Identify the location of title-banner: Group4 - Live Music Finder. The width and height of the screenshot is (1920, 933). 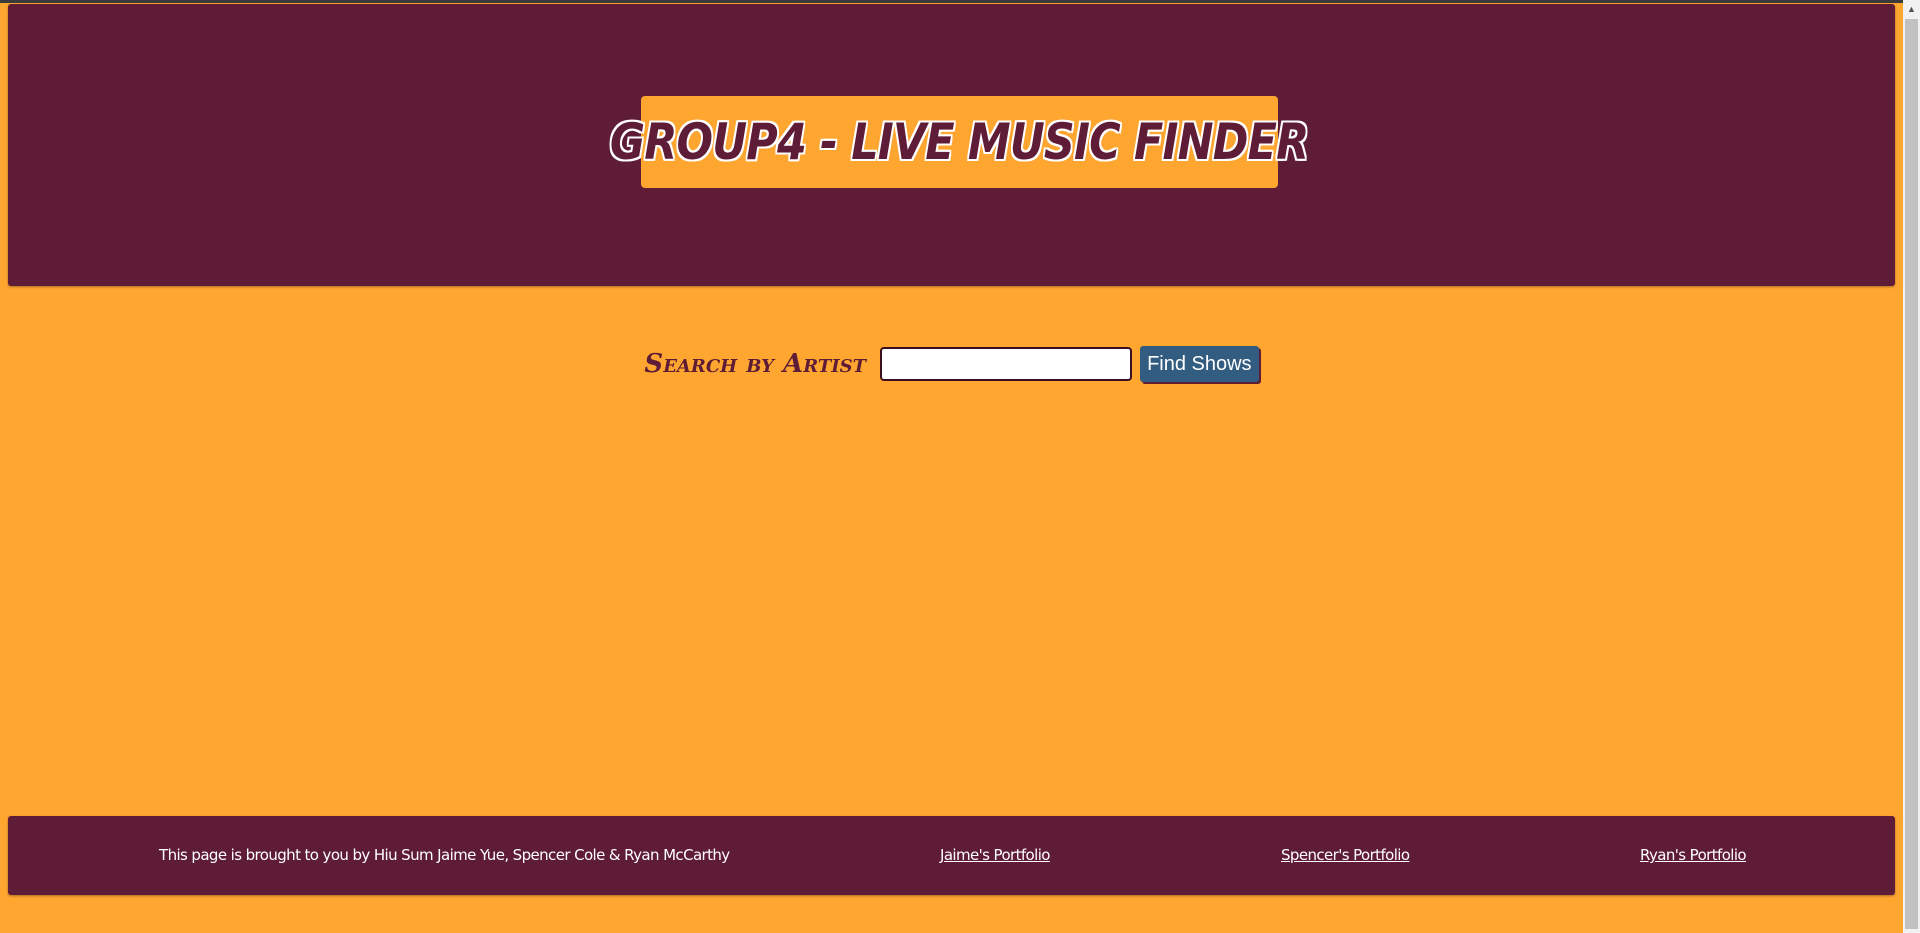
(960, 142).